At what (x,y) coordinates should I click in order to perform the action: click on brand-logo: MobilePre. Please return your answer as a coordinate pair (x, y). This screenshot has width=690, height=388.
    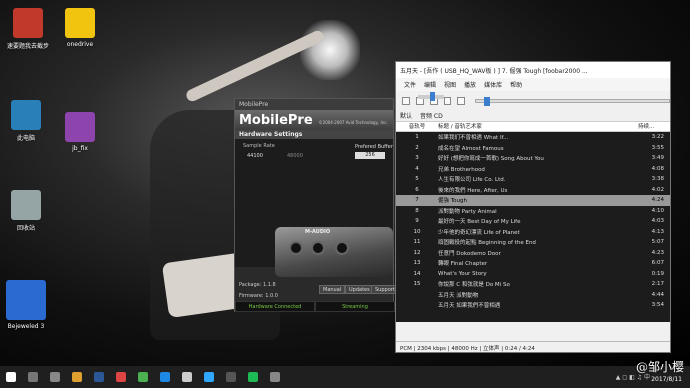
    Looking at the image, I should click on (276, 120).